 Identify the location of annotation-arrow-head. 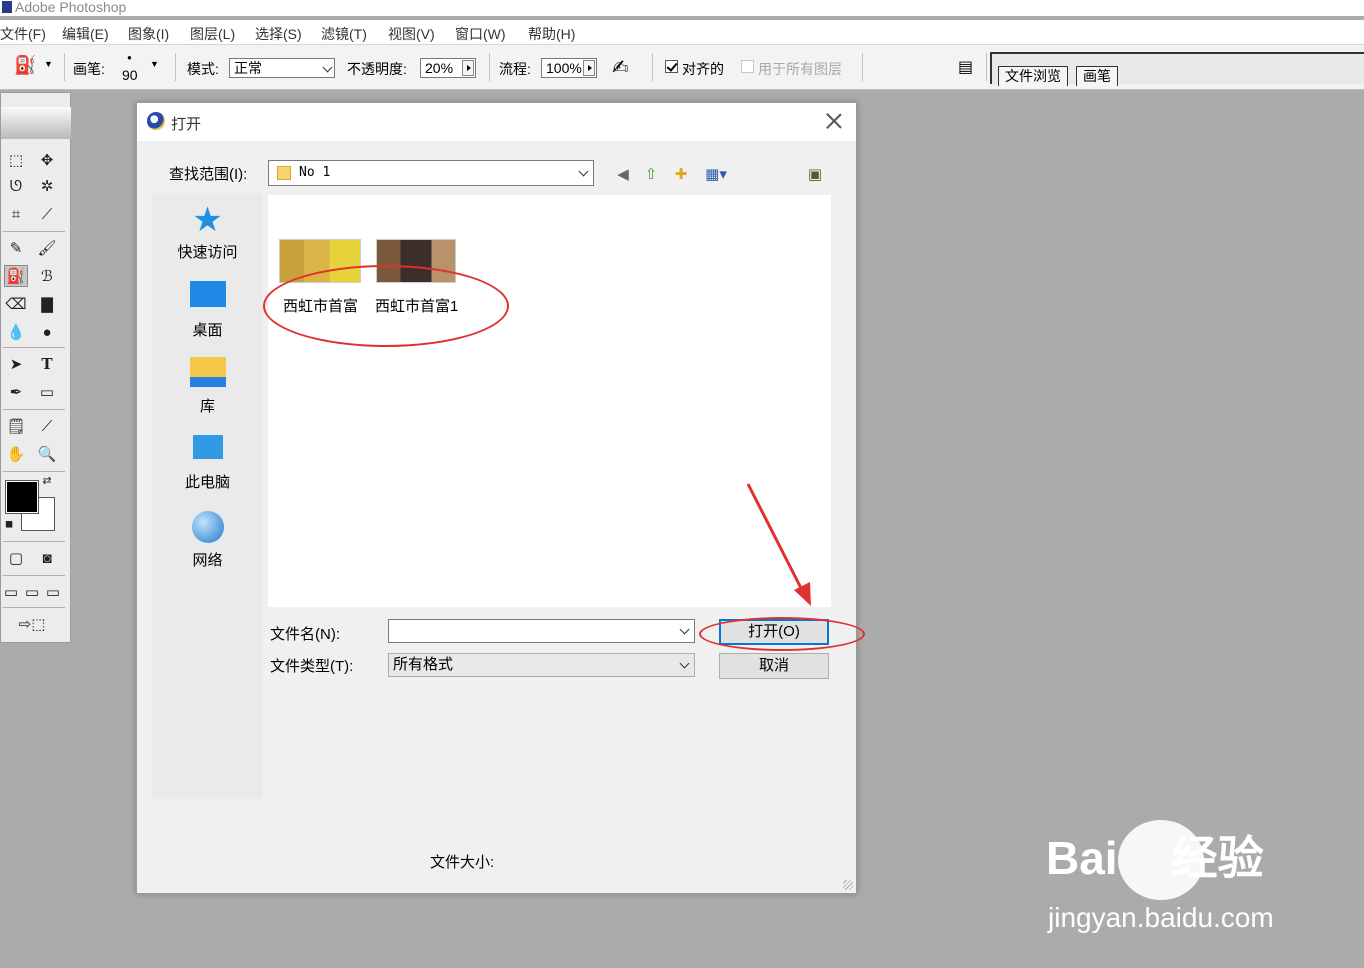
(802, 594).